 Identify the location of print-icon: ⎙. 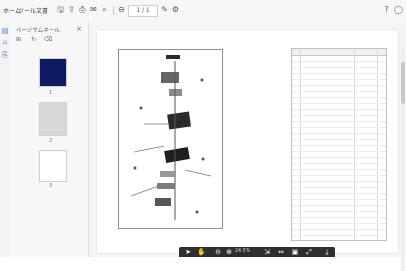
(82, 9).